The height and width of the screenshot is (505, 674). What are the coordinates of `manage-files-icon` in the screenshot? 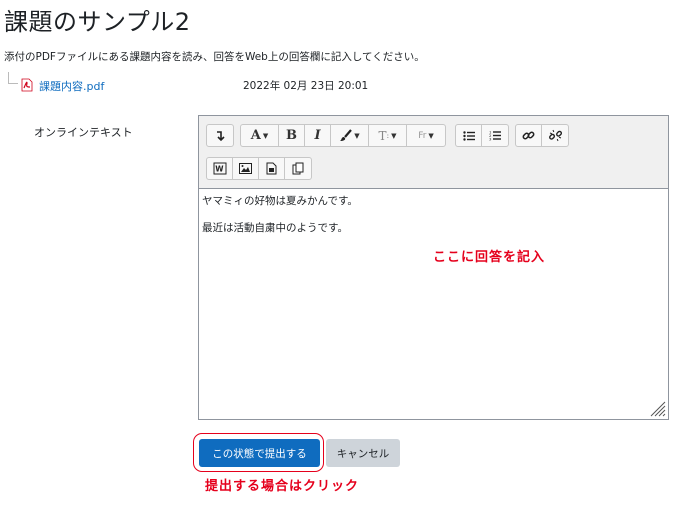 It's located at (298, 168).